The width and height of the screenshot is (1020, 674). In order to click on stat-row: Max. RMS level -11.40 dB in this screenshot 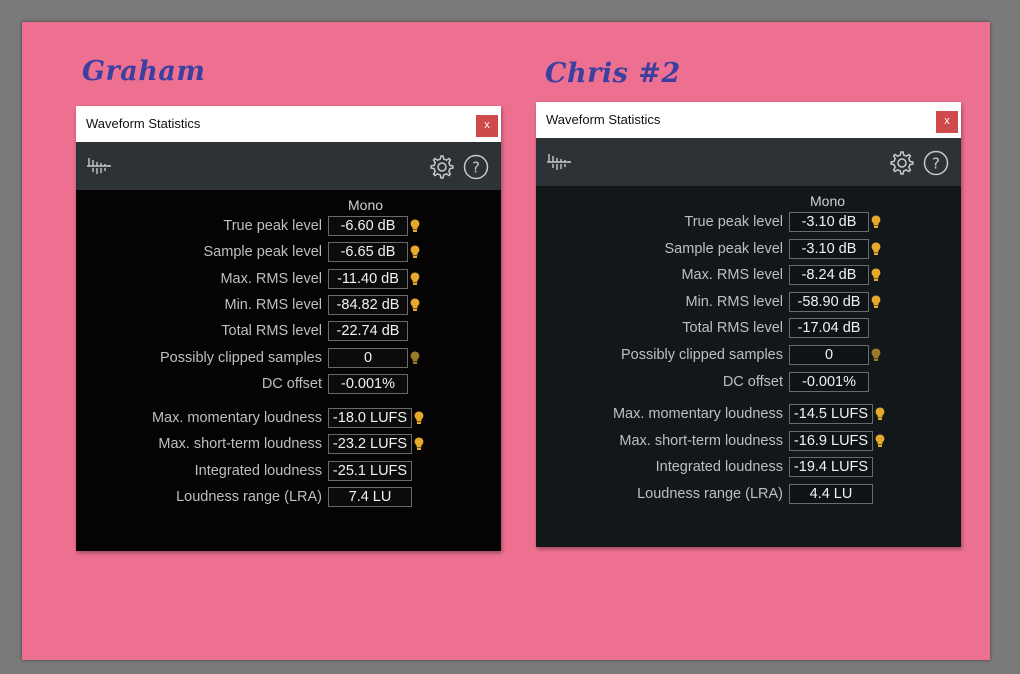, I will do `click(288, 279)`.